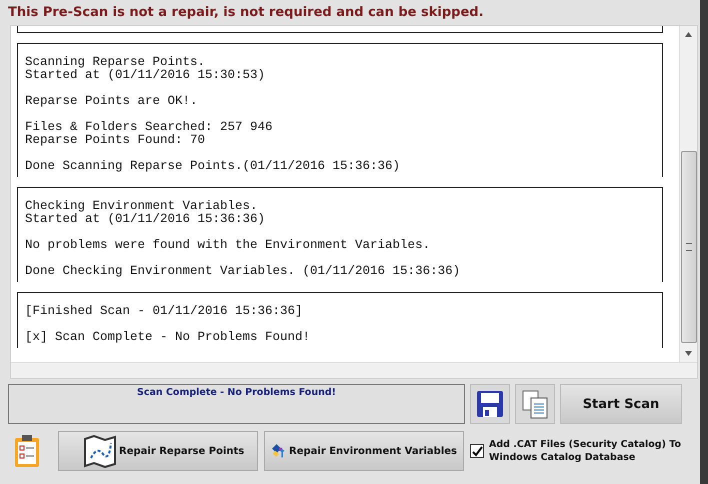 This screenshot has height=484, width=708. What do you see at coordinates (688, 194) in the screenshot?
I see `vertical-scrollbar` at bounding box center [688, 194].